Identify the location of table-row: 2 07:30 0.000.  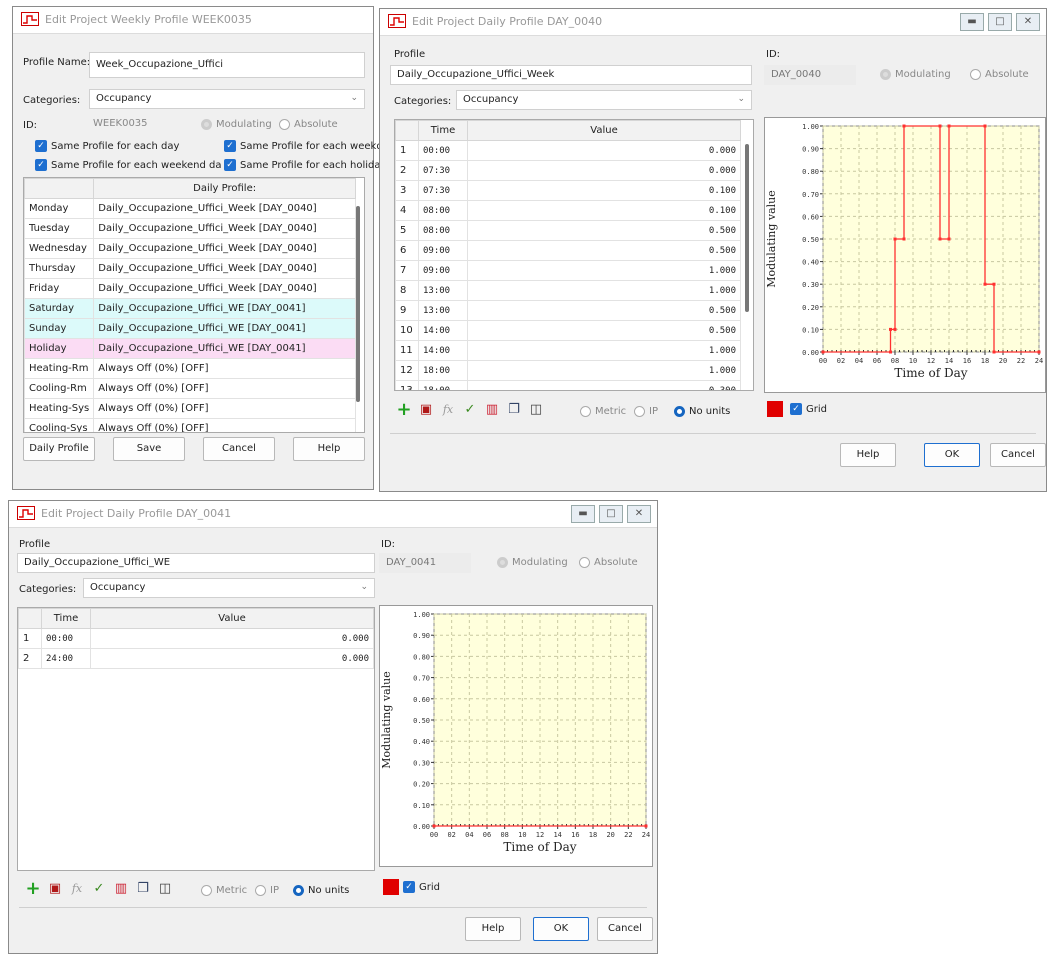
(568, 170).